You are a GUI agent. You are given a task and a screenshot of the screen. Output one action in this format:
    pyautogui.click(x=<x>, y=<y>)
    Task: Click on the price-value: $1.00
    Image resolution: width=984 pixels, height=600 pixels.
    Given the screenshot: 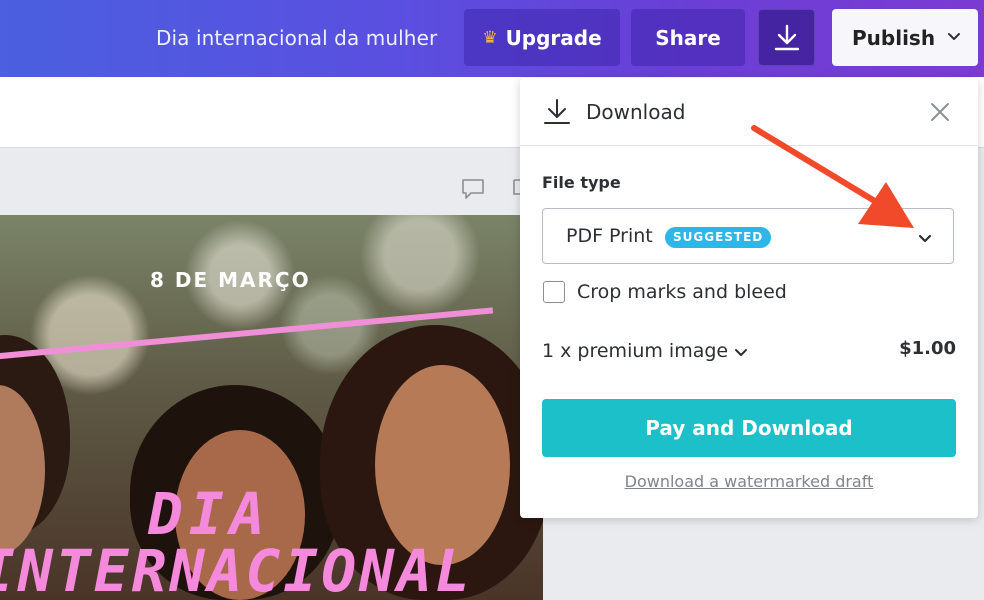 What is the action you would take?
    pyautogui.click(x=927, y=348)
    